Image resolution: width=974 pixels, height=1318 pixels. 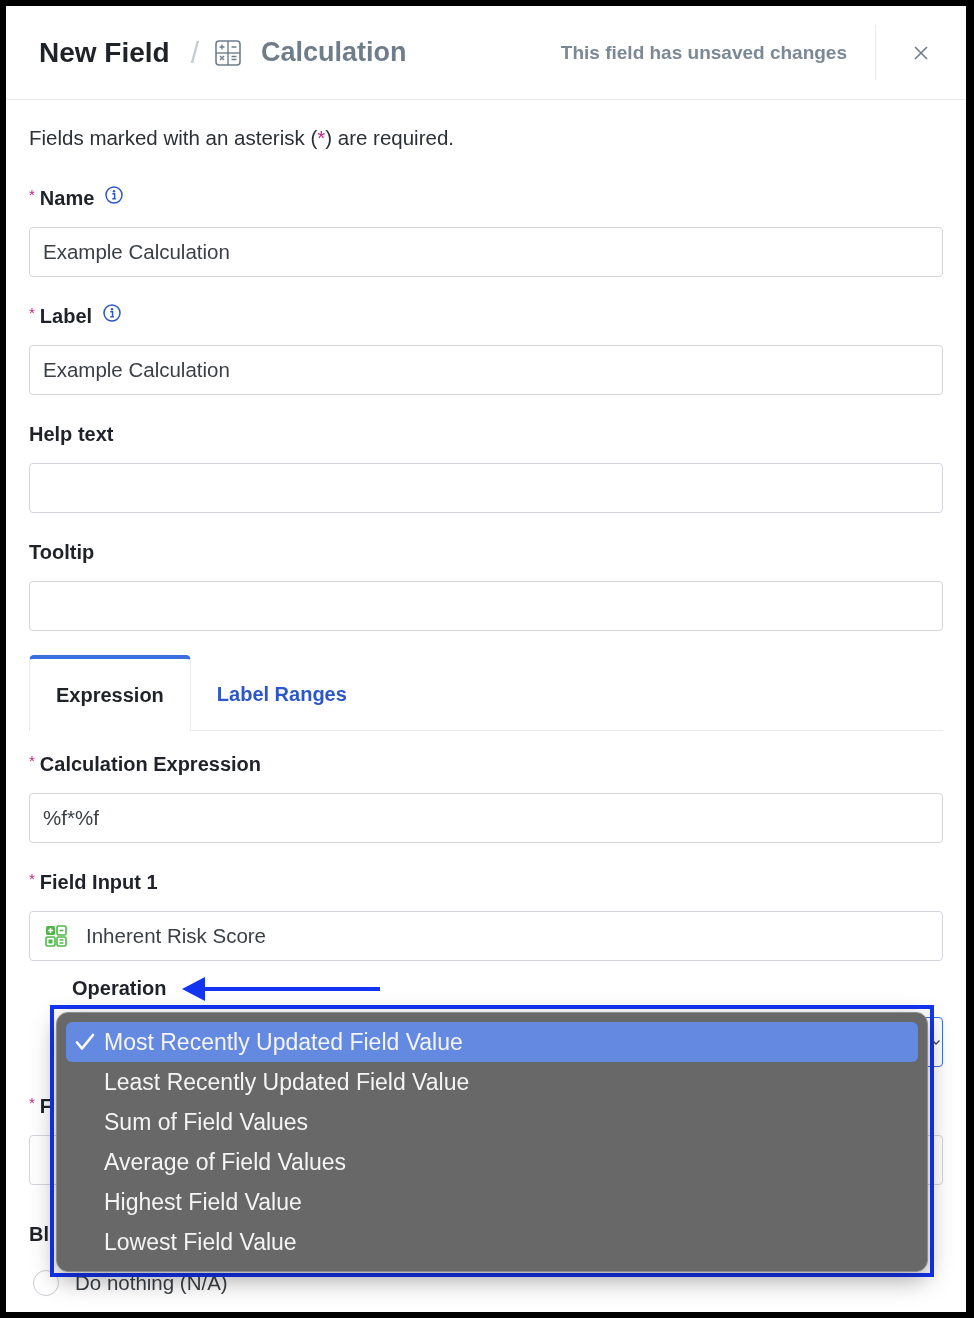 I want to click on close-icon, so click(x=921, y=52).